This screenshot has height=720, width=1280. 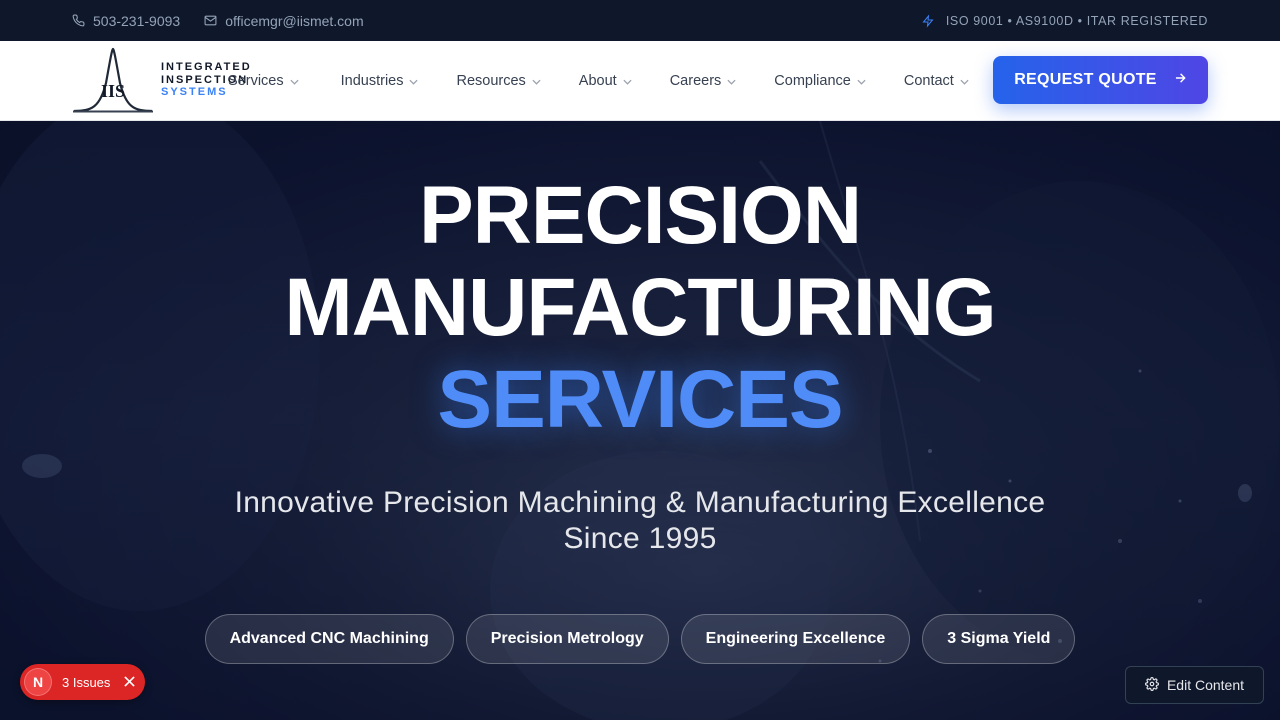 I want to click on phone-link: 503-231-9093, so click(x=126, y=21).